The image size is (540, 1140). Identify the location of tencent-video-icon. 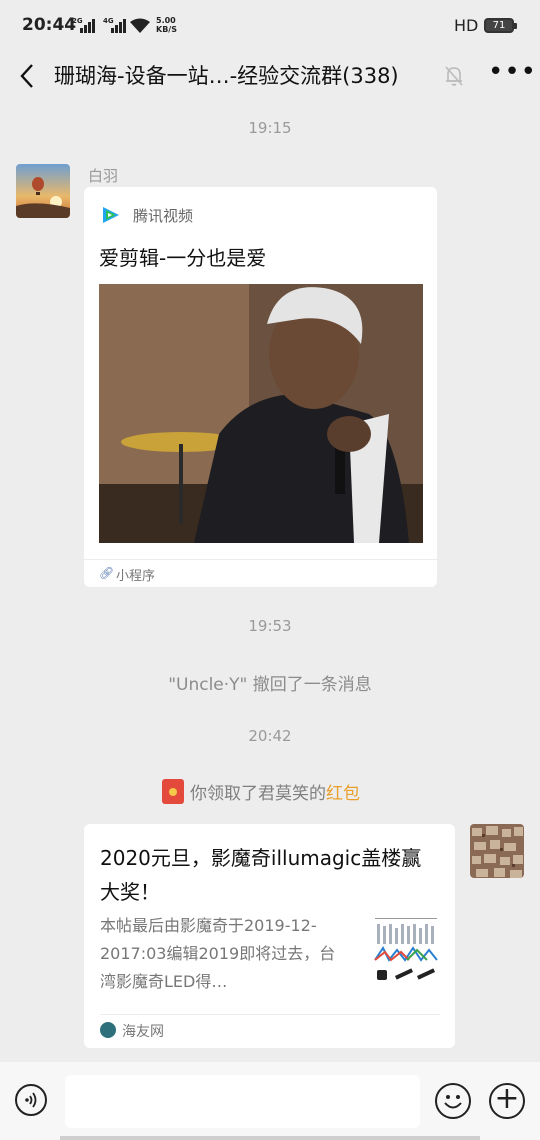
(111, 215).